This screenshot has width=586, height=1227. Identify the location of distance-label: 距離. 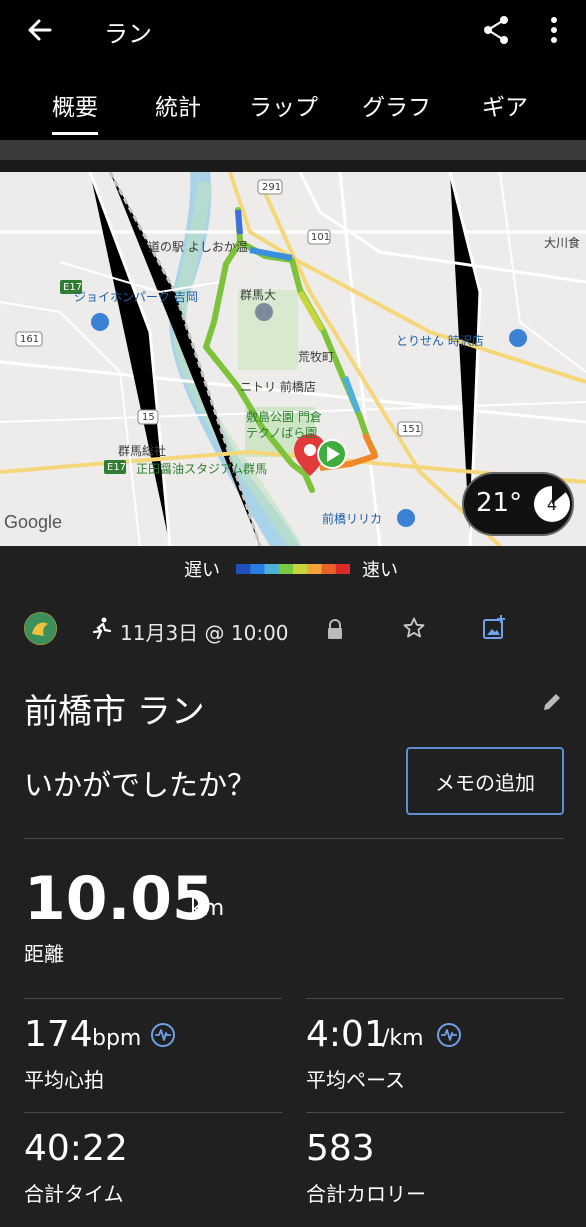
(44, 954).